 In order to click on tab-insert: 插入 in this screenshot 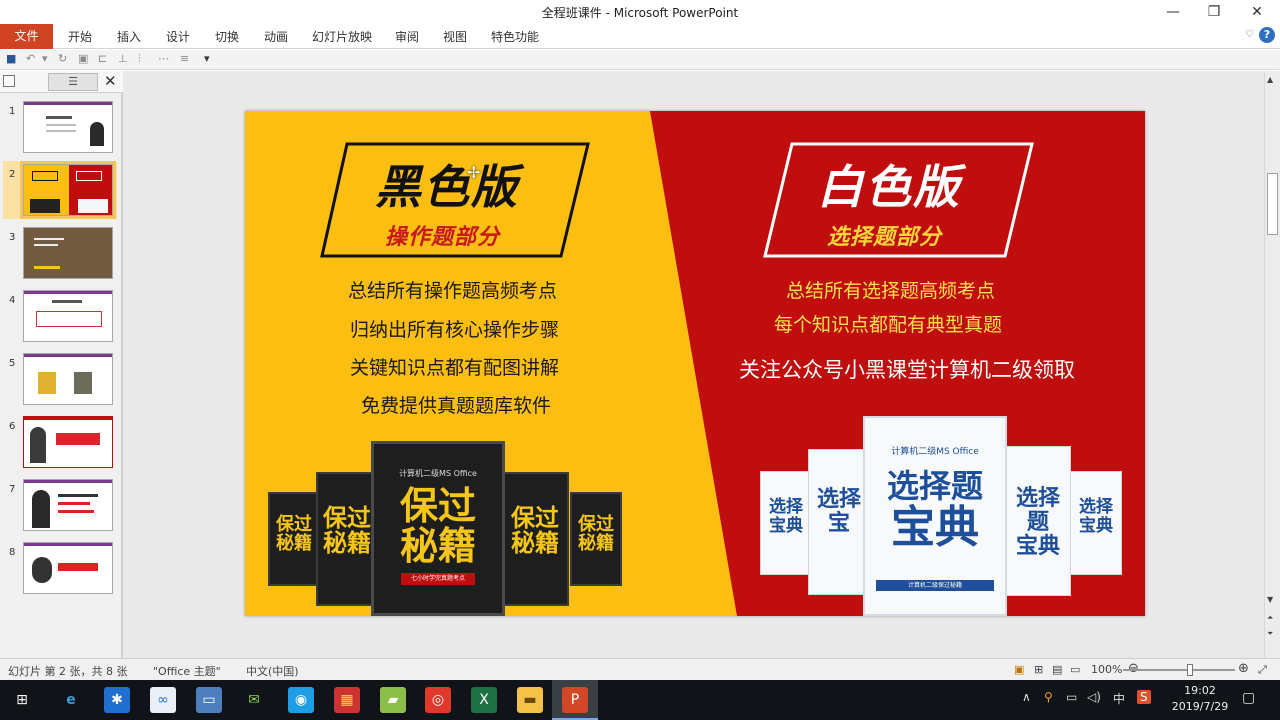, I will do `click(129, 37)`.